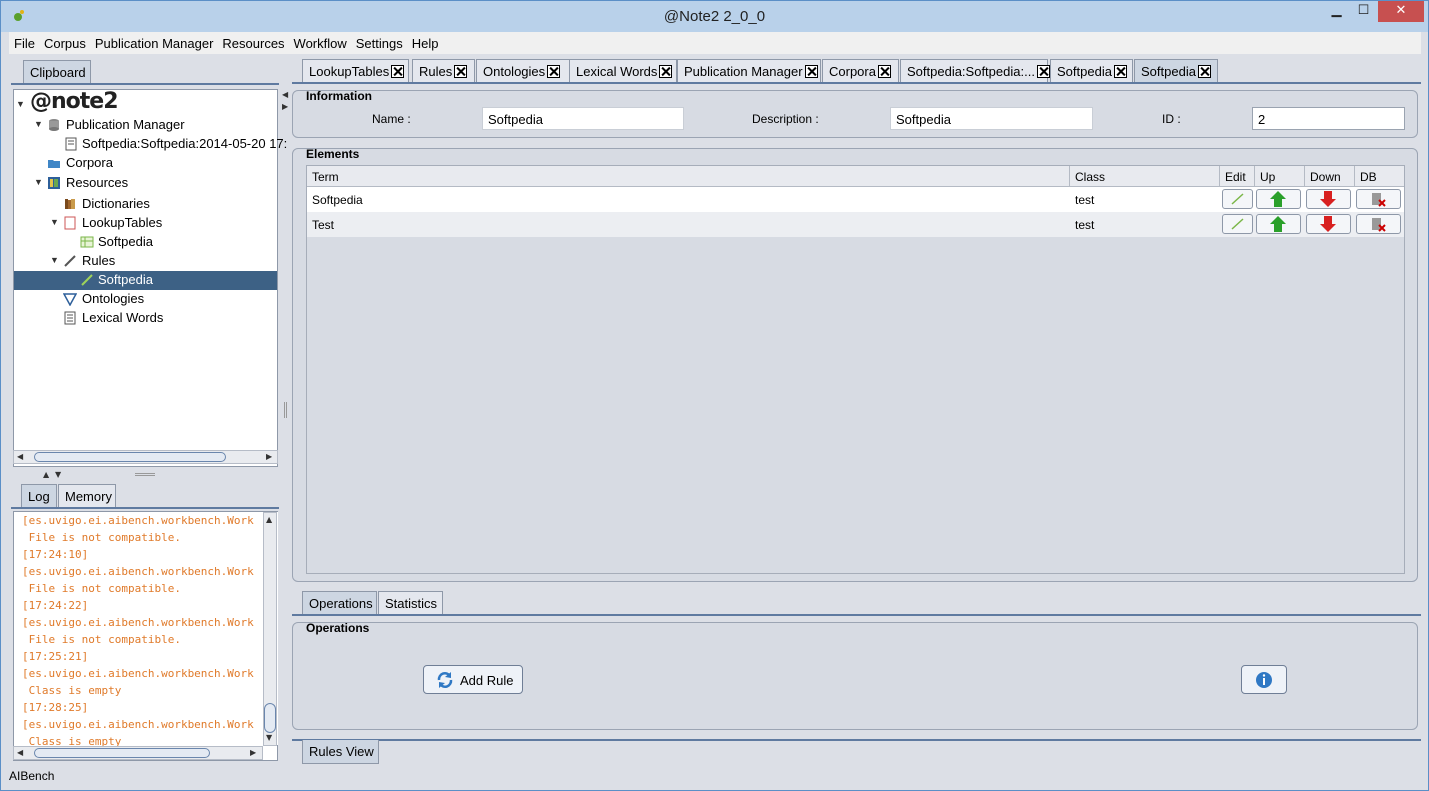 The width and height of the screenshot is (1429, 791). I want to click on tab-rules-view: Rules View, so click(340, 752).